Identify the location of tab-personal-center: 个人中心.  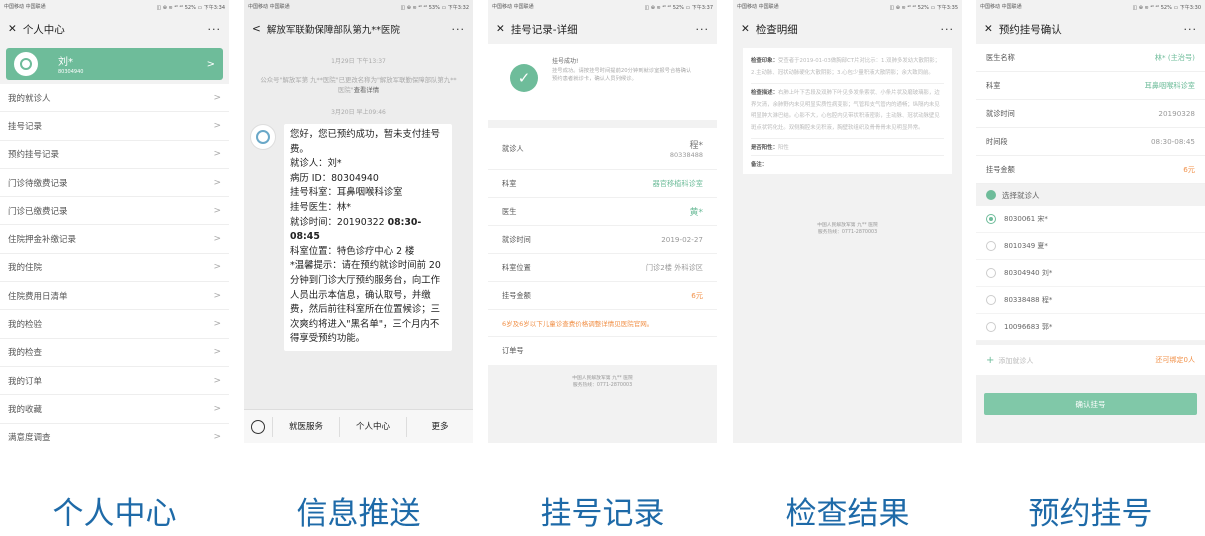
(372, 426).